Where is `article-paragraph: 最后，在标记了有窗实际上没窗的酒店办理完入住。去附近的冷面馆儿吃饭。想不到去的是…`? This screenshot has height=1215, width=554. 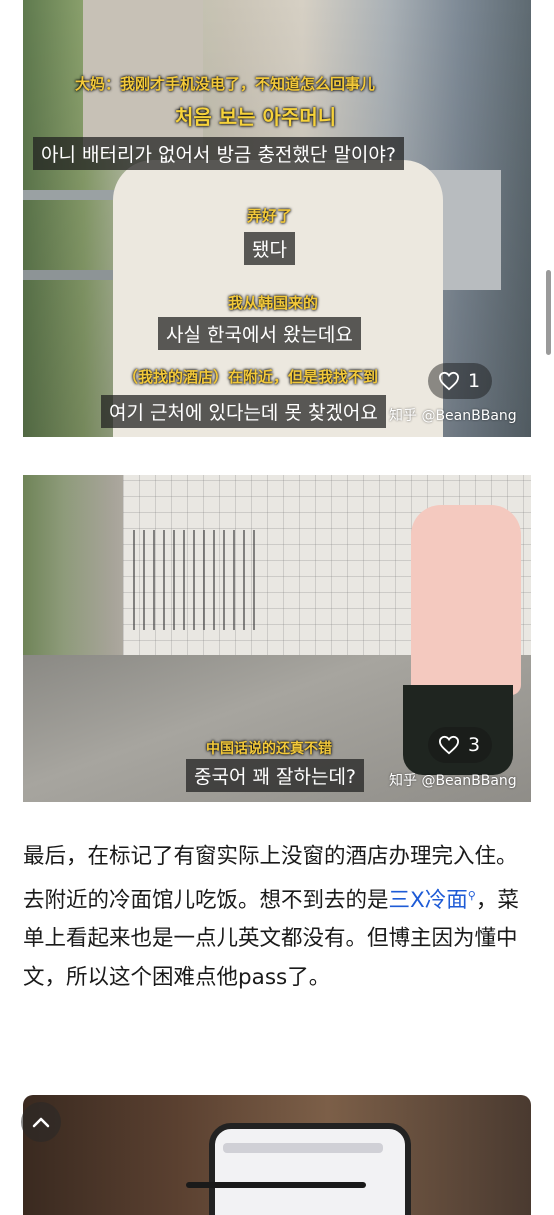 article-paragraph: 最后，在标记了有窗实际上没窗的酒店办理完入住。去附近的冷面馆儿吃饭。想不到去的是… is located at coordinates (277, 917).